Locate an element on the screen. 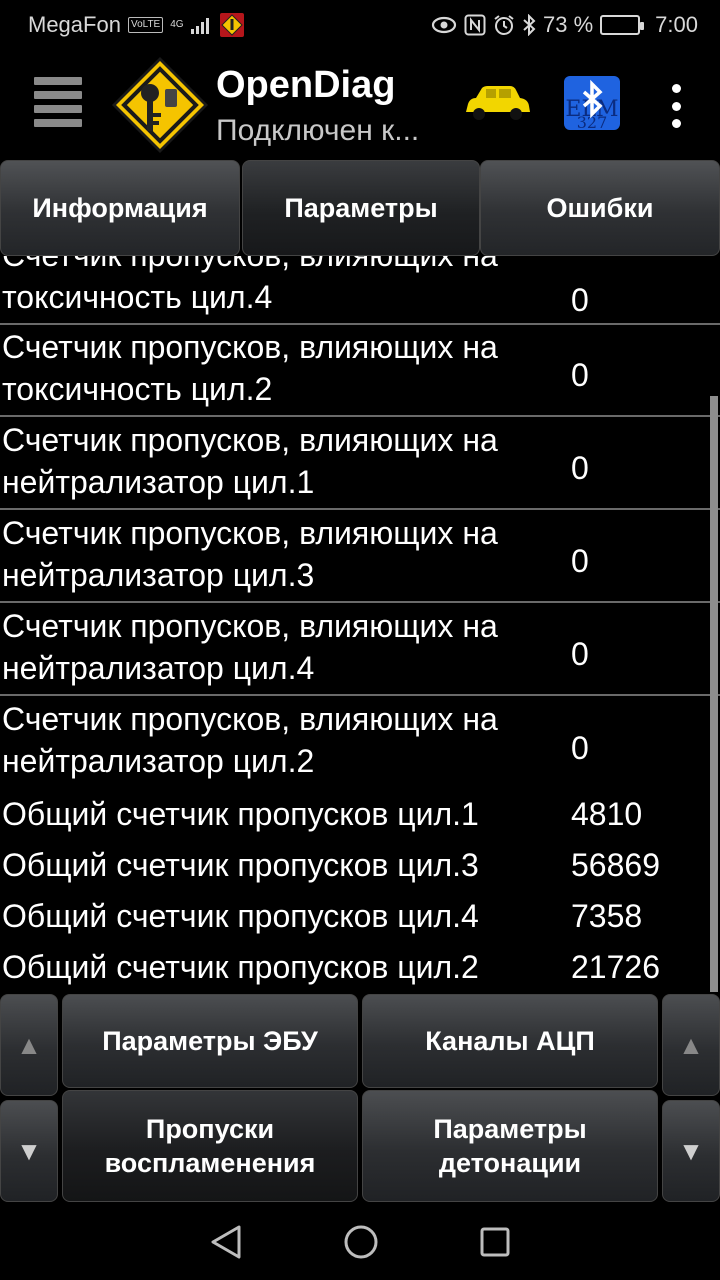 This screenshot has height=1280, width=720. adc-channels-button: Каналы АЦП is located at coordinates (510, 1041).